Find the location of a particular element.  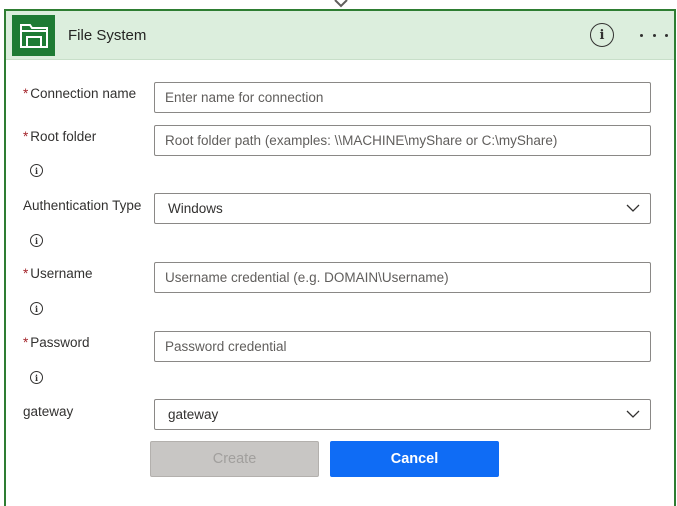

more-options-icon is located at coordinates (654, 35).